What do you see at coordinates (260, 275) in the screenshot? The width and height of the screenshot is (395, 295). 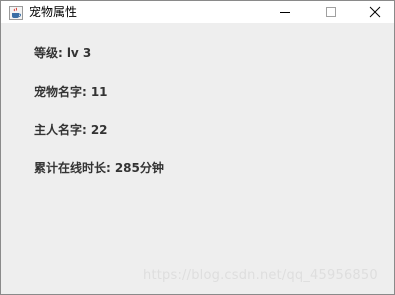 I see `watermark: https://blog.csdn.net/qq_45956850` at bounding box center [260, 275].